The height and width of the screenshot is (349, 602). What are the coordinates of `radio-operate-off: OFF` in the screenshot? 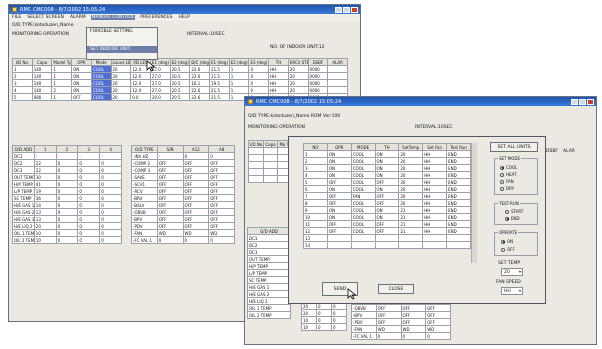 It's located at (508, 249).